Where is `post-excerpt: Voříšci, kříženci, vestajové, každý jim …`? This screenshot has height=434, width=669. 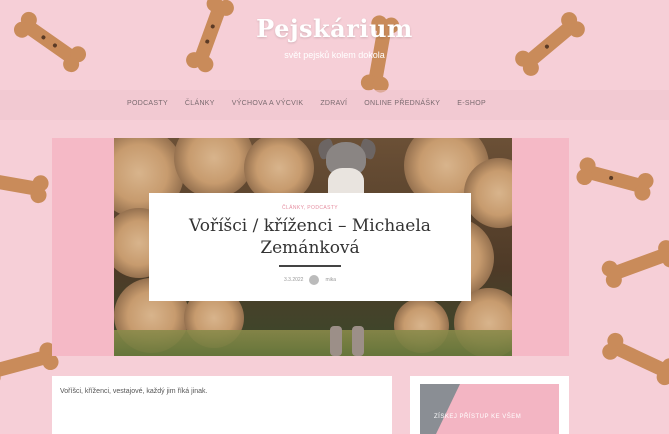 post-excerpt: Voříšci, kříženci, vestajové, každý jim … is located at coordinates (134, 391).